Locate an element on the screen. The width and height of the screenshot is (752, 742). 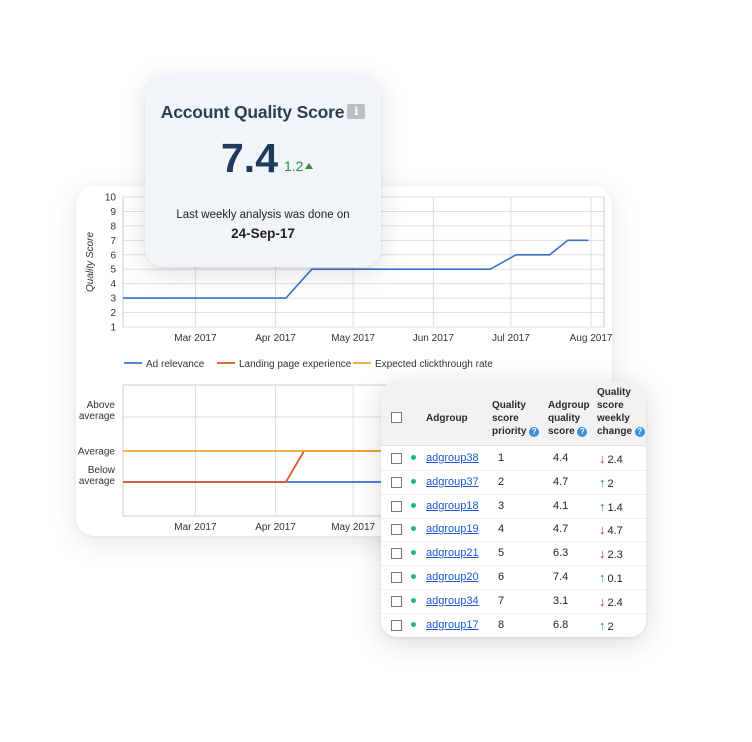
y-tick-label: Above average is located at coordinates (97, 411).